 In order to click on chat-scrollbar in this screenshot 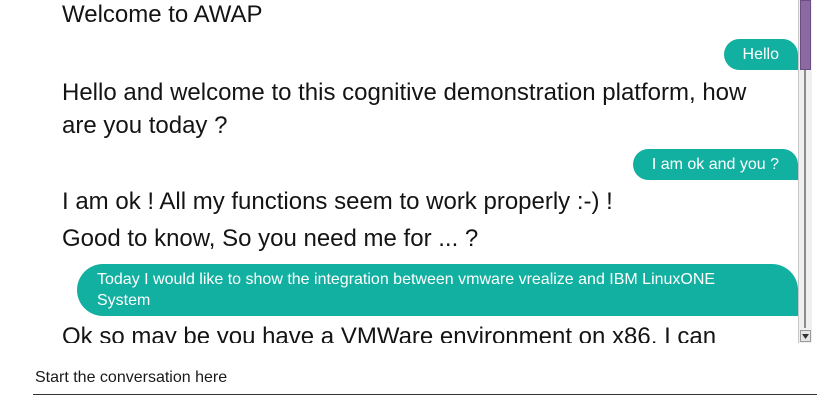, I will do `click(805, 171)`.